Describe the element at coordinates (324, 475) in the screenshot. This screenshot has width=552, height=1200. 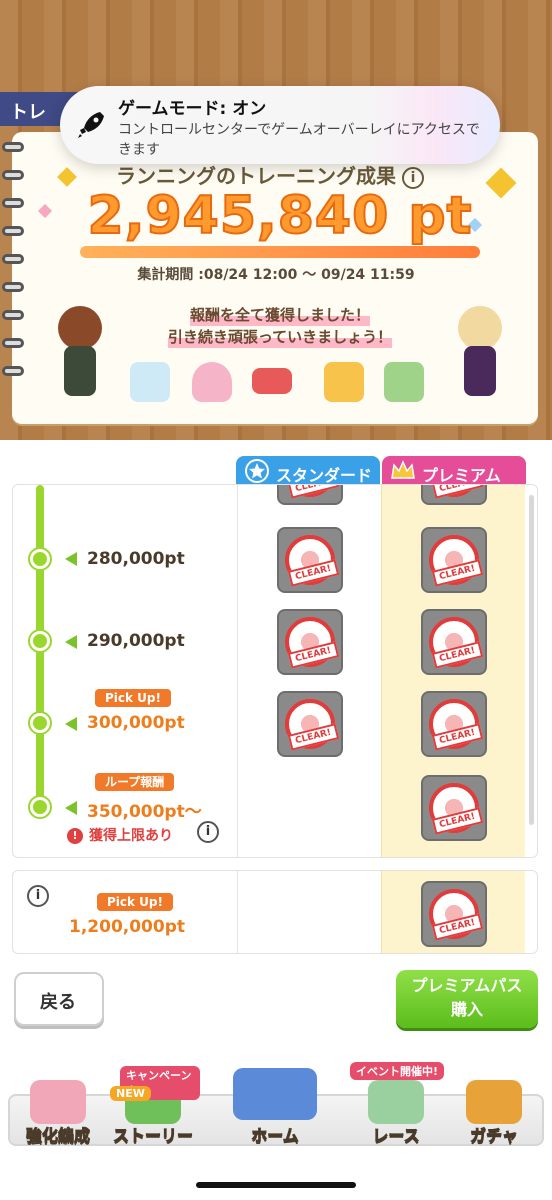
I see `standard-label: スタンダード` at that location.